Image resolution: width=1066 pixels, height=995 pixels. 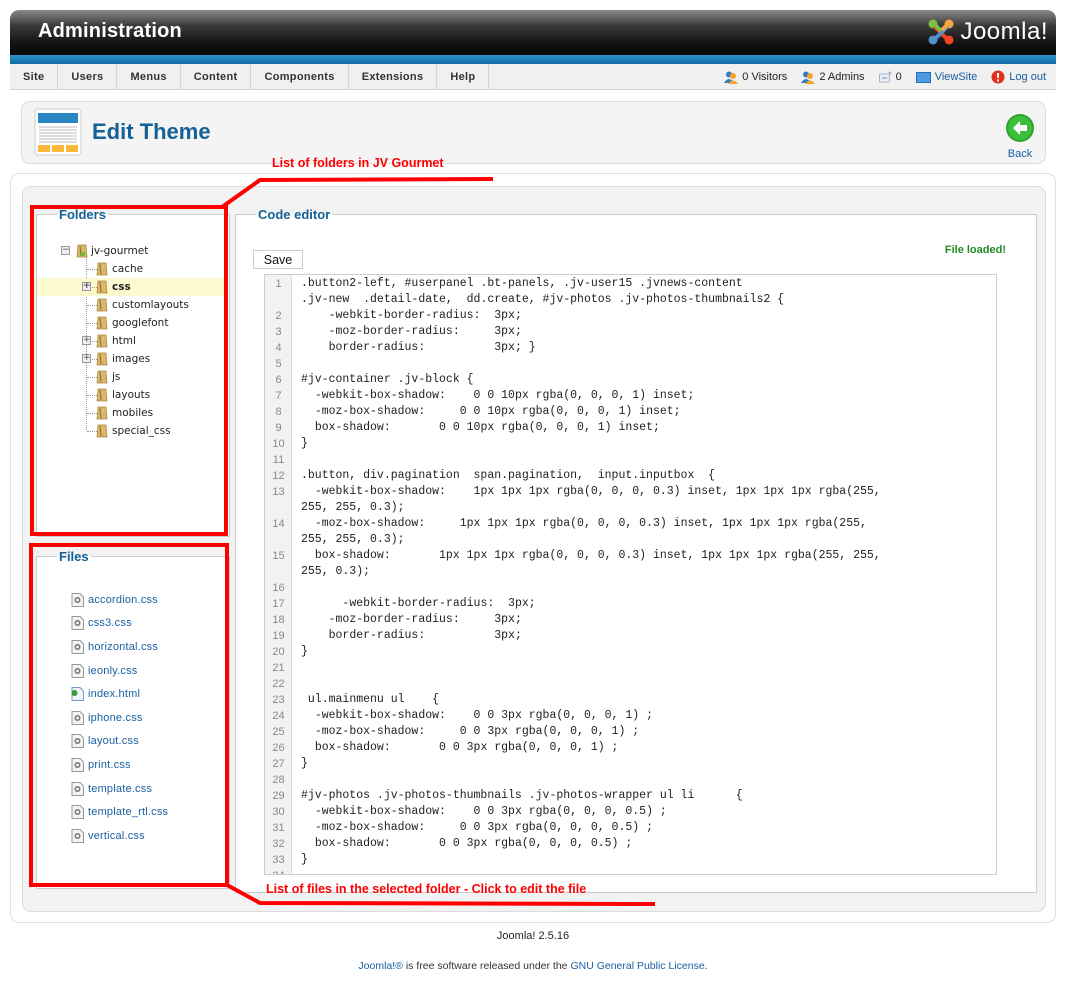 What do you see at coordinates (278, 259) in the screenshot?
I see `save-button: Save` at bounding box center [278, 259].